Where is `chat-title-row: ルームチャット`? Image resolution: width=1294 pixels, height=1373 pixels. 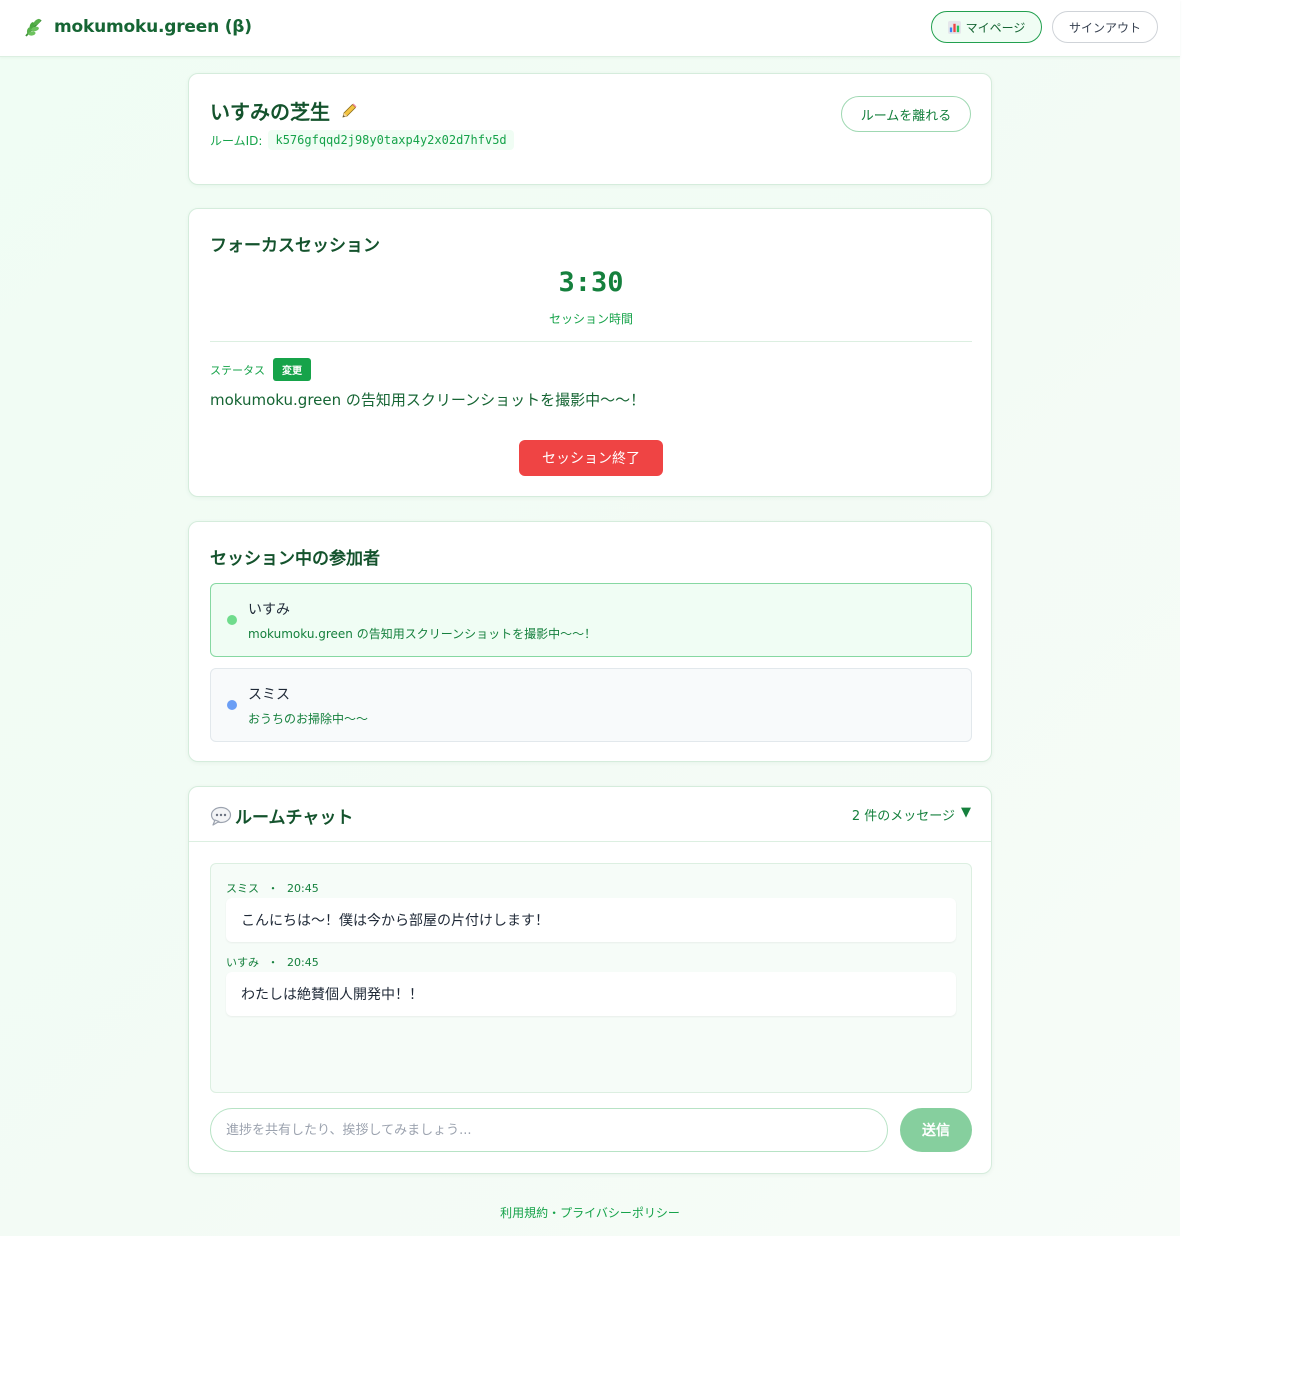
chat-title-row: ルームチャット is located at coordinates (281, 815).